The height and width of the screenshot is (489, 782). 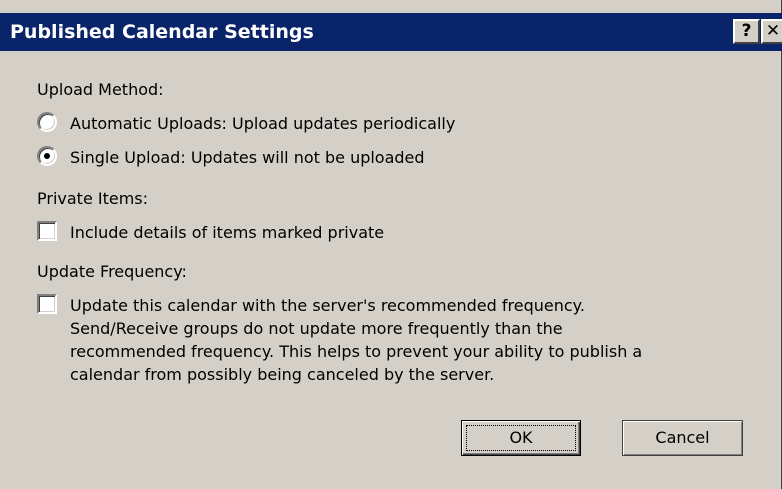 I want to click on focus-rectangle, so click(x=521, y=438).